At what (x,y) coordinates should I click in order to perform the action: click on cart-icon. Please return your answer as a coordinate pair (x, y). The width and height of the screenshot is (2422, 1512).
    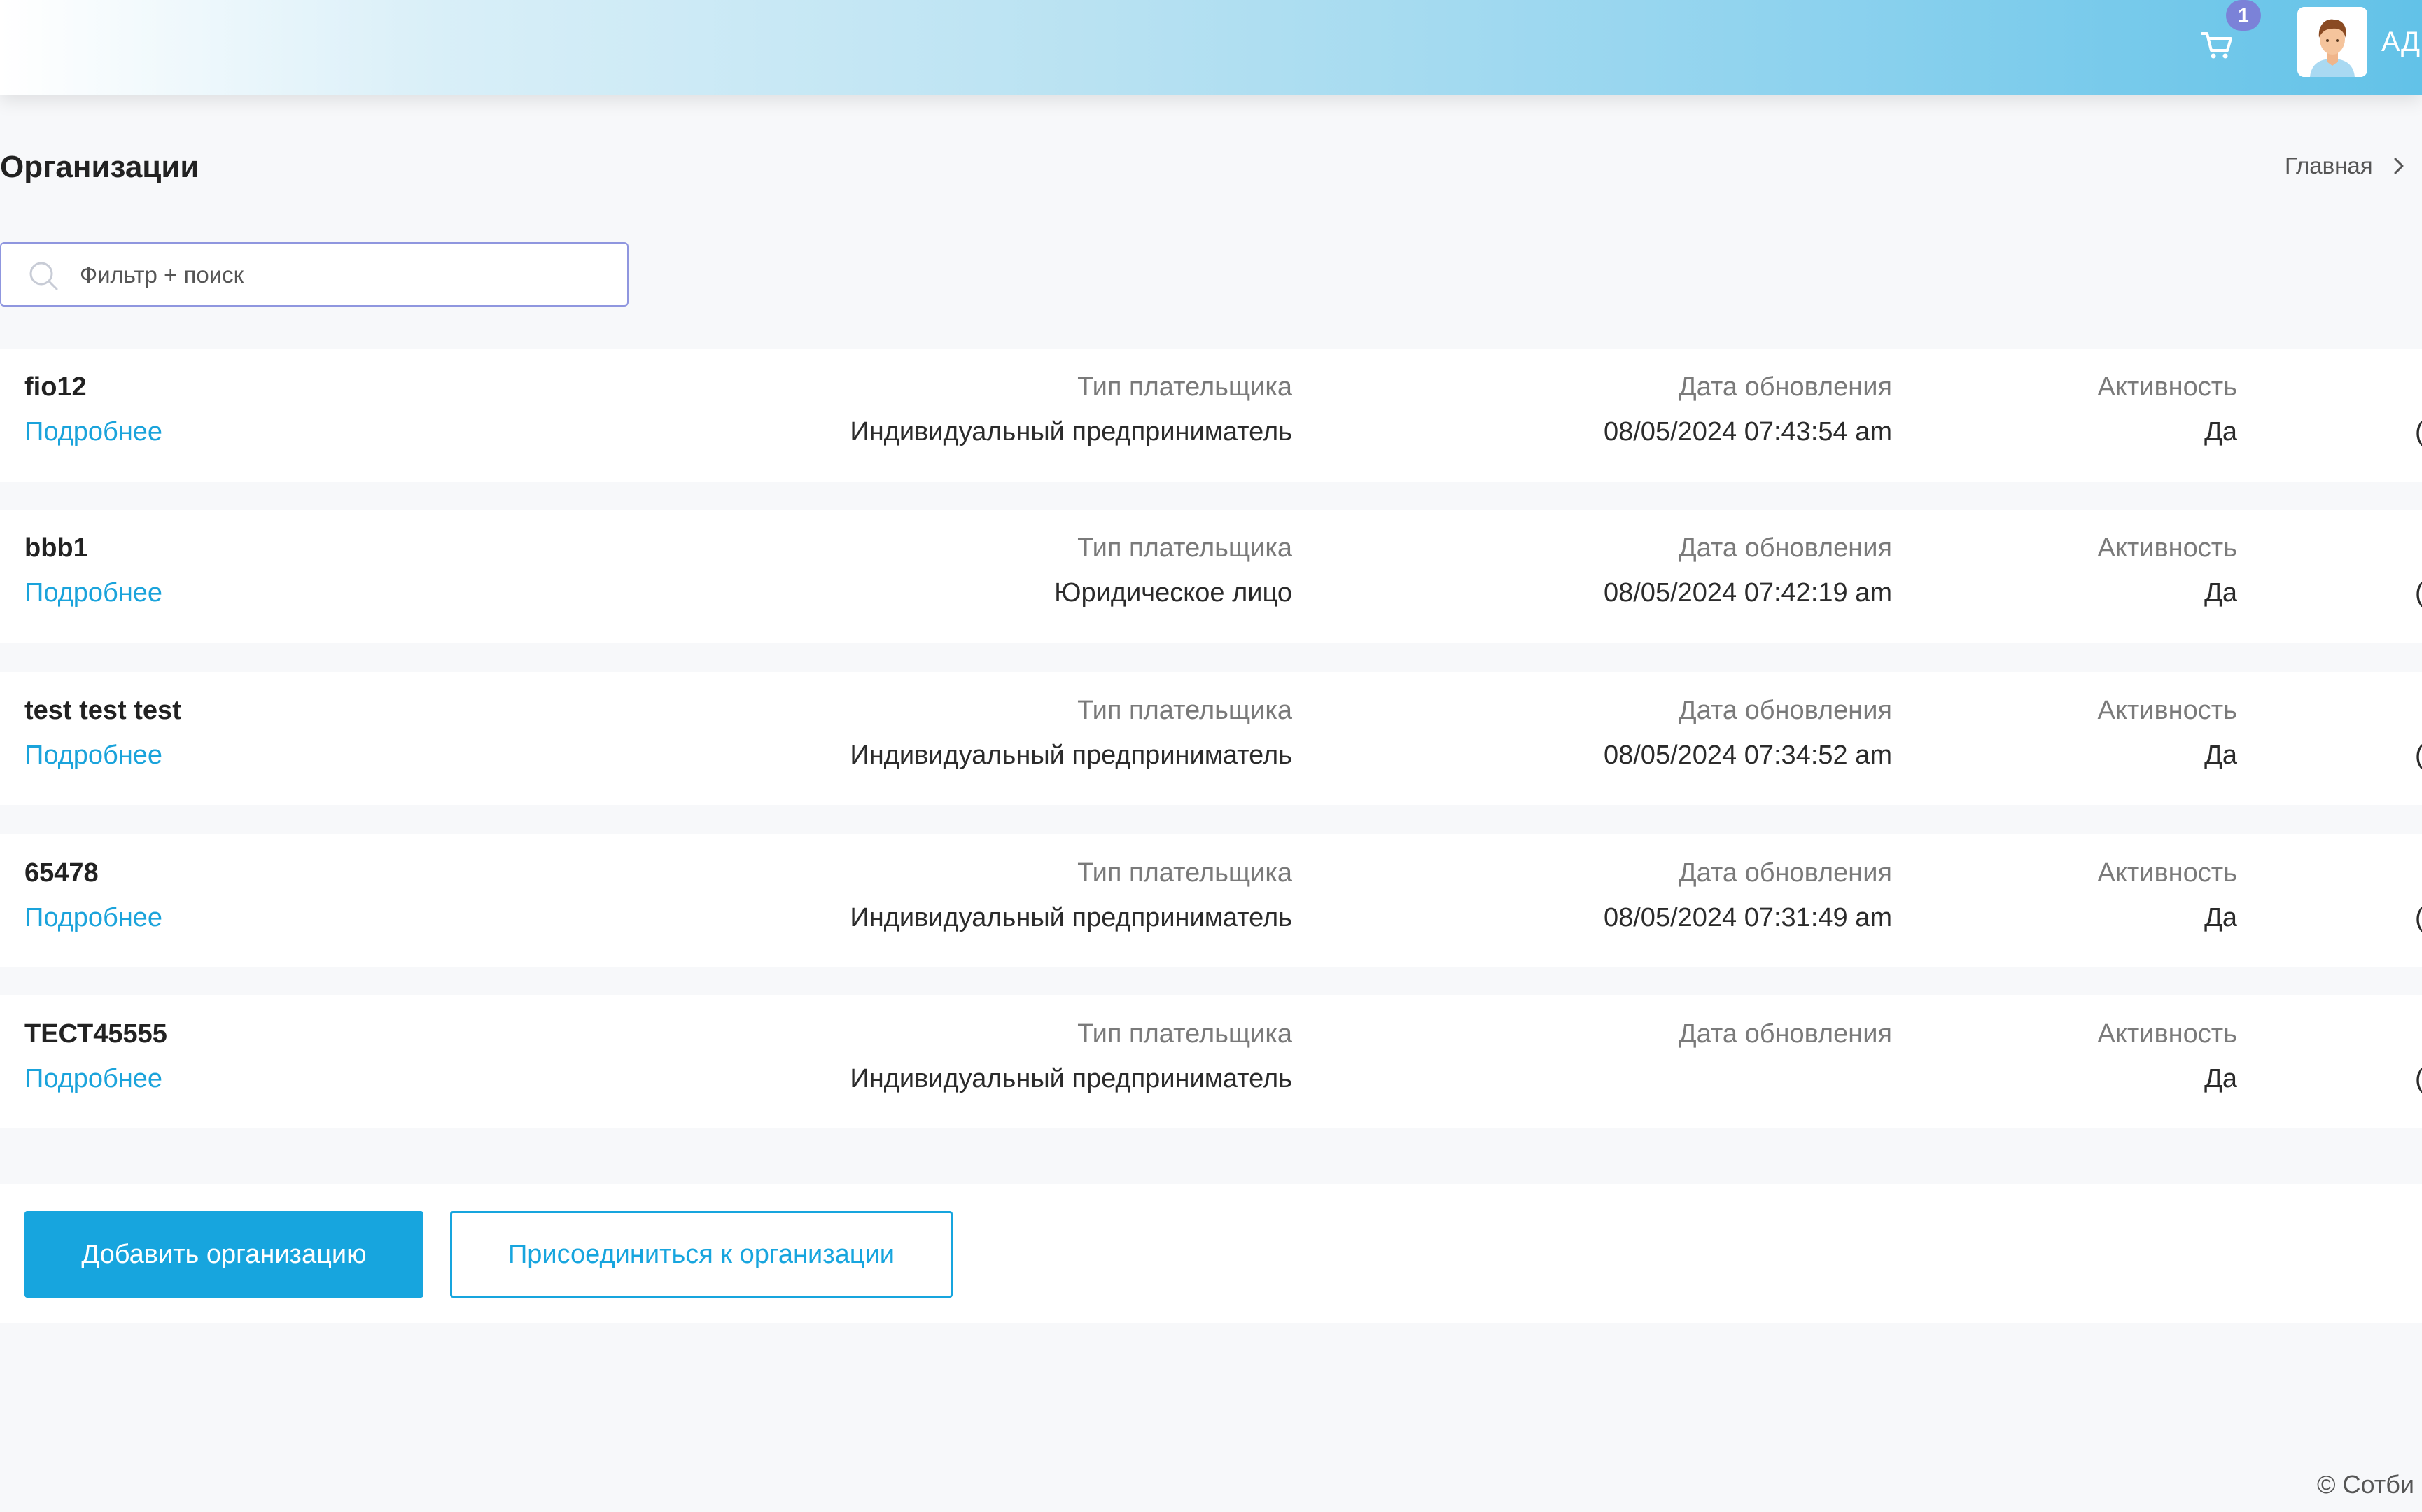
    Looking at the image, I should click on (2216, 45).